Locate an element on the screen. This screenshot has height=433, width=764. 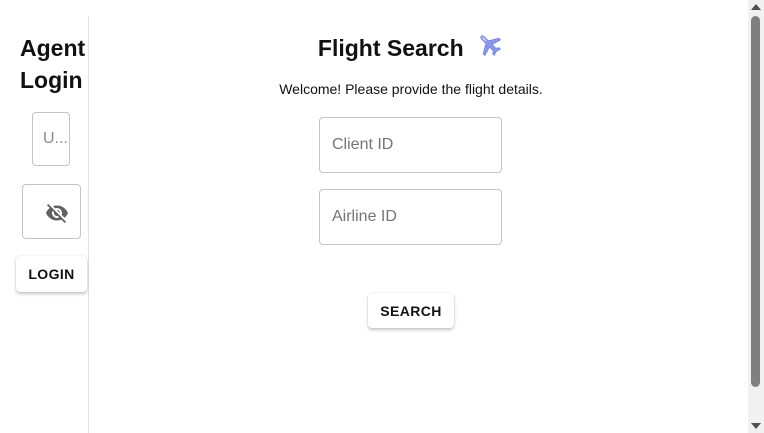
airline-id-field is located at coordinates (410, 217).